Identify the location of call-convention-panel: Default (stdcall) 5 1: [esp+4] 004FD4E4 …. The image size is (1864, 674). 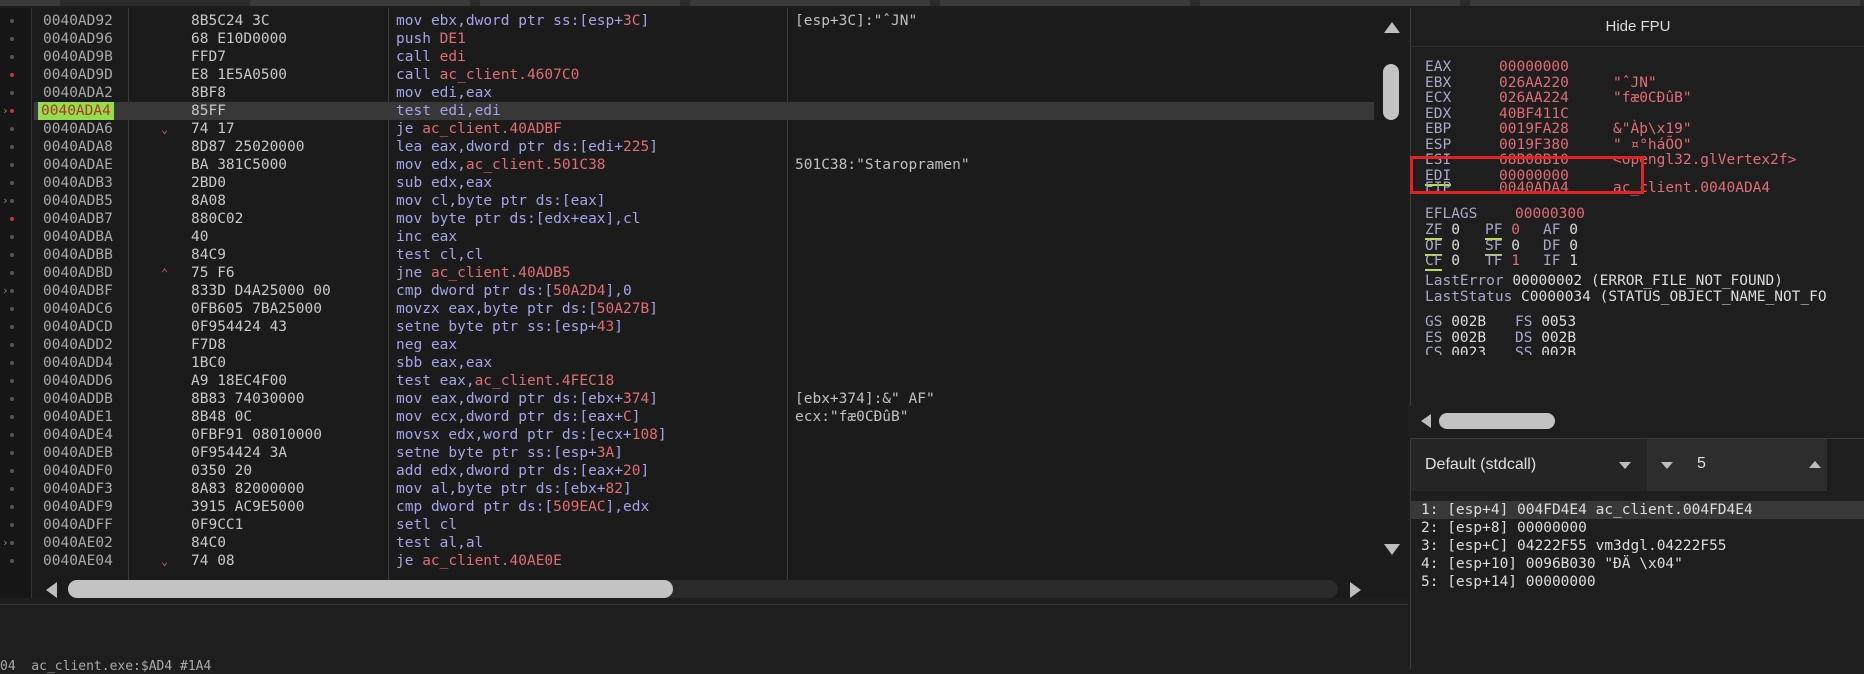
(1637, 553).